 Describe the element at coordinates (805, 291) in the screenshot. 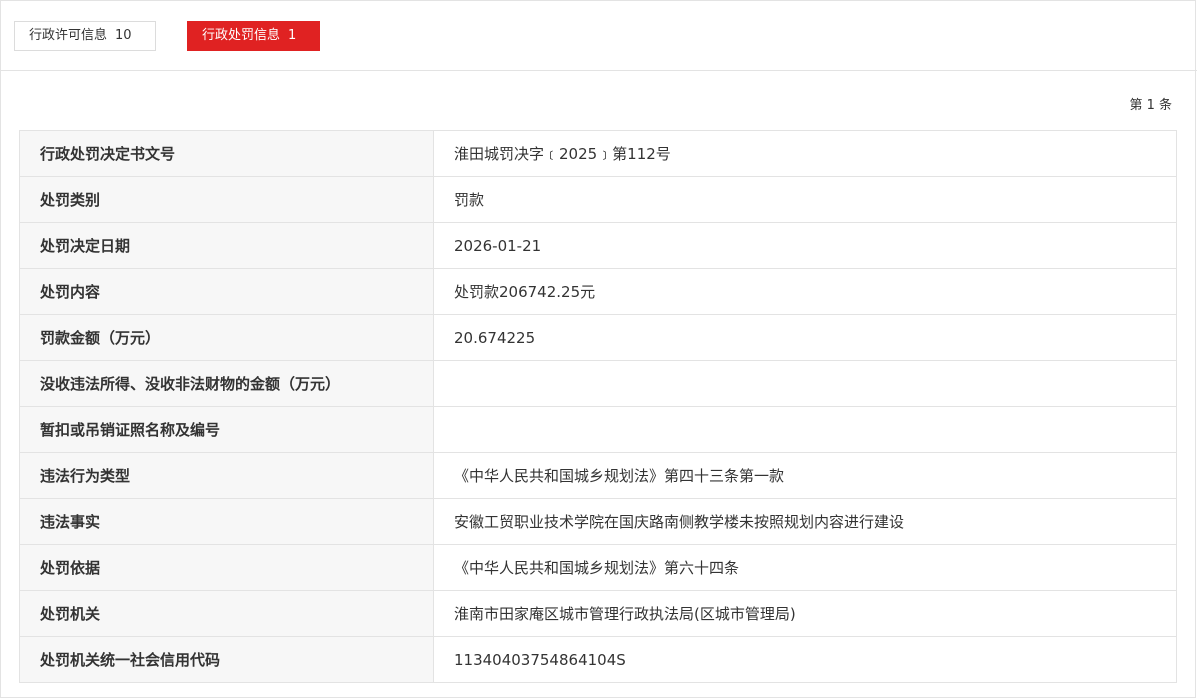

I see `field-value: 处罚款206742.25元` at that location.